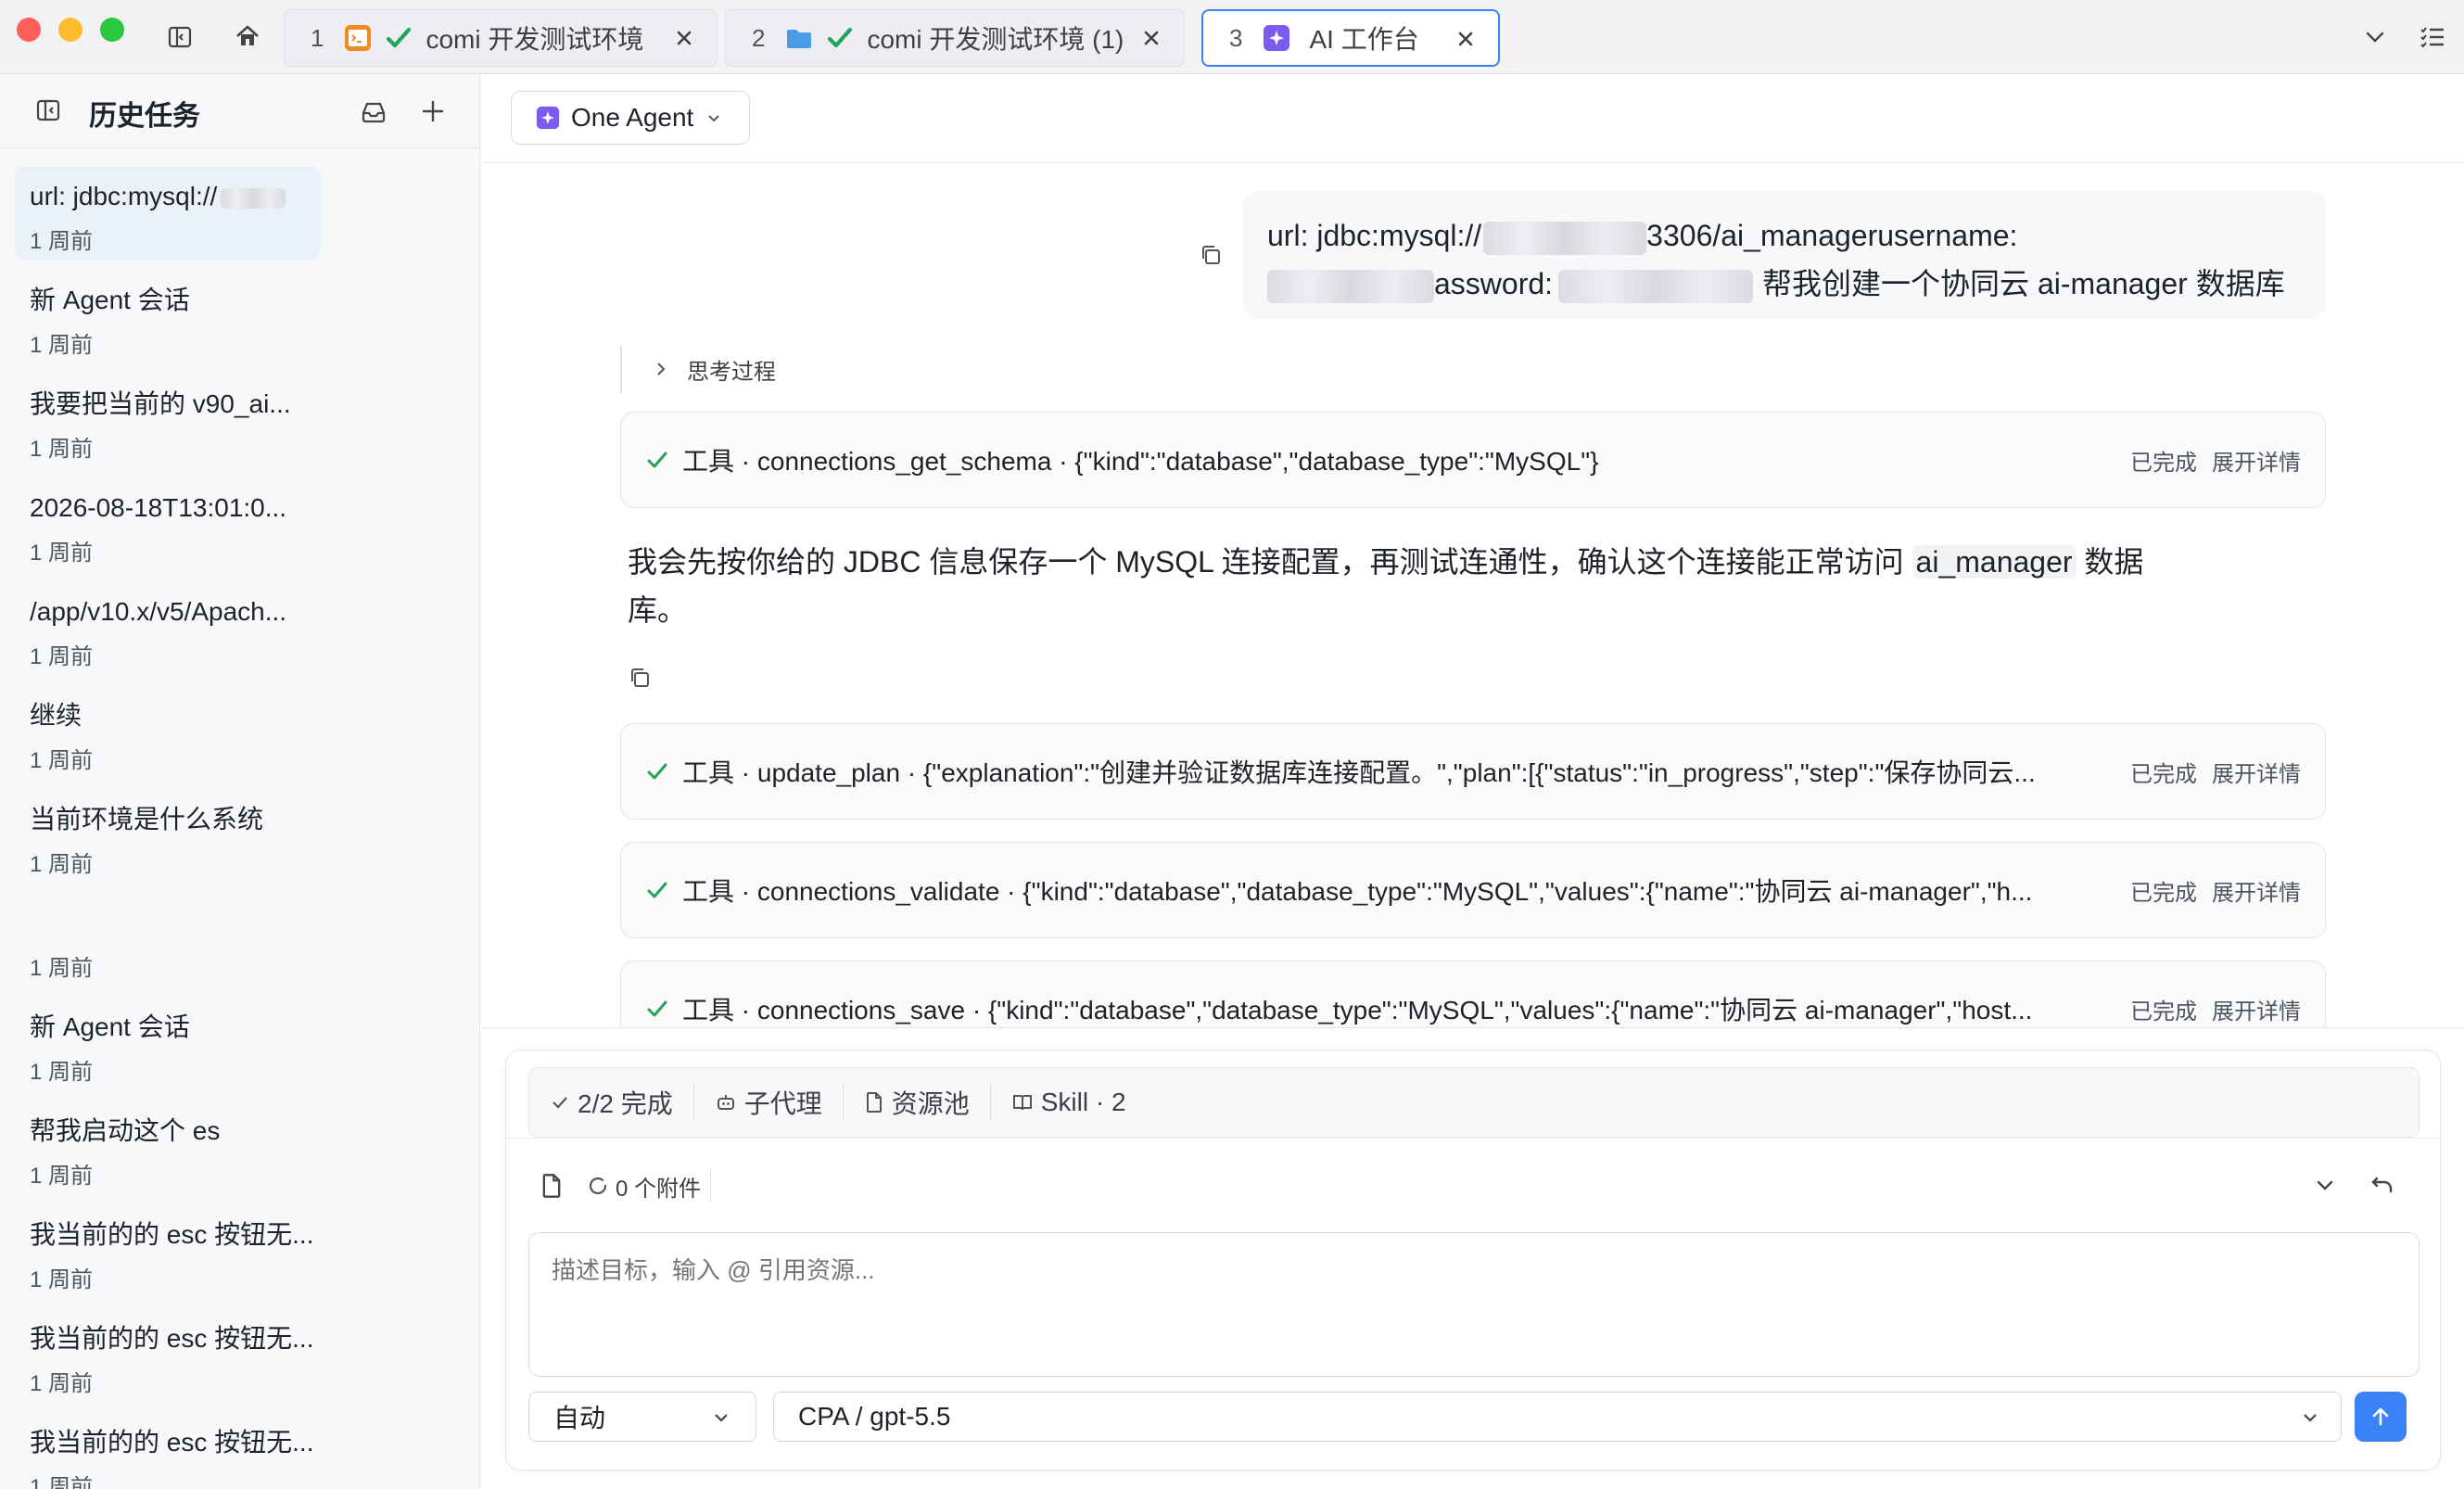 Image resolution: width=2464 pixels, height=1489 pixels. Describe the element at coordinates (874, 1417) in the screenshot. I see `model-select-value: CPA / gpt-5.5` at that location.